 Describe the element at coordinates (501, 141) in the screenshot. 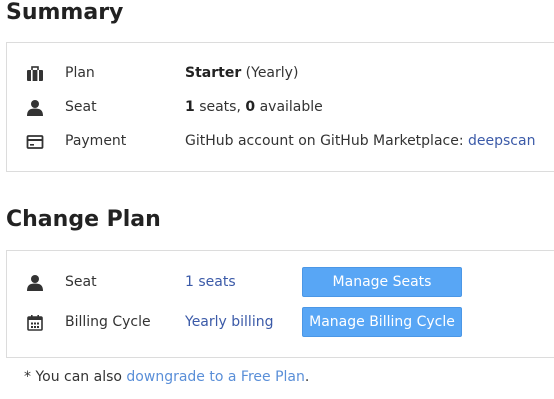

I see `deepscan-link: deepscan` at that location.